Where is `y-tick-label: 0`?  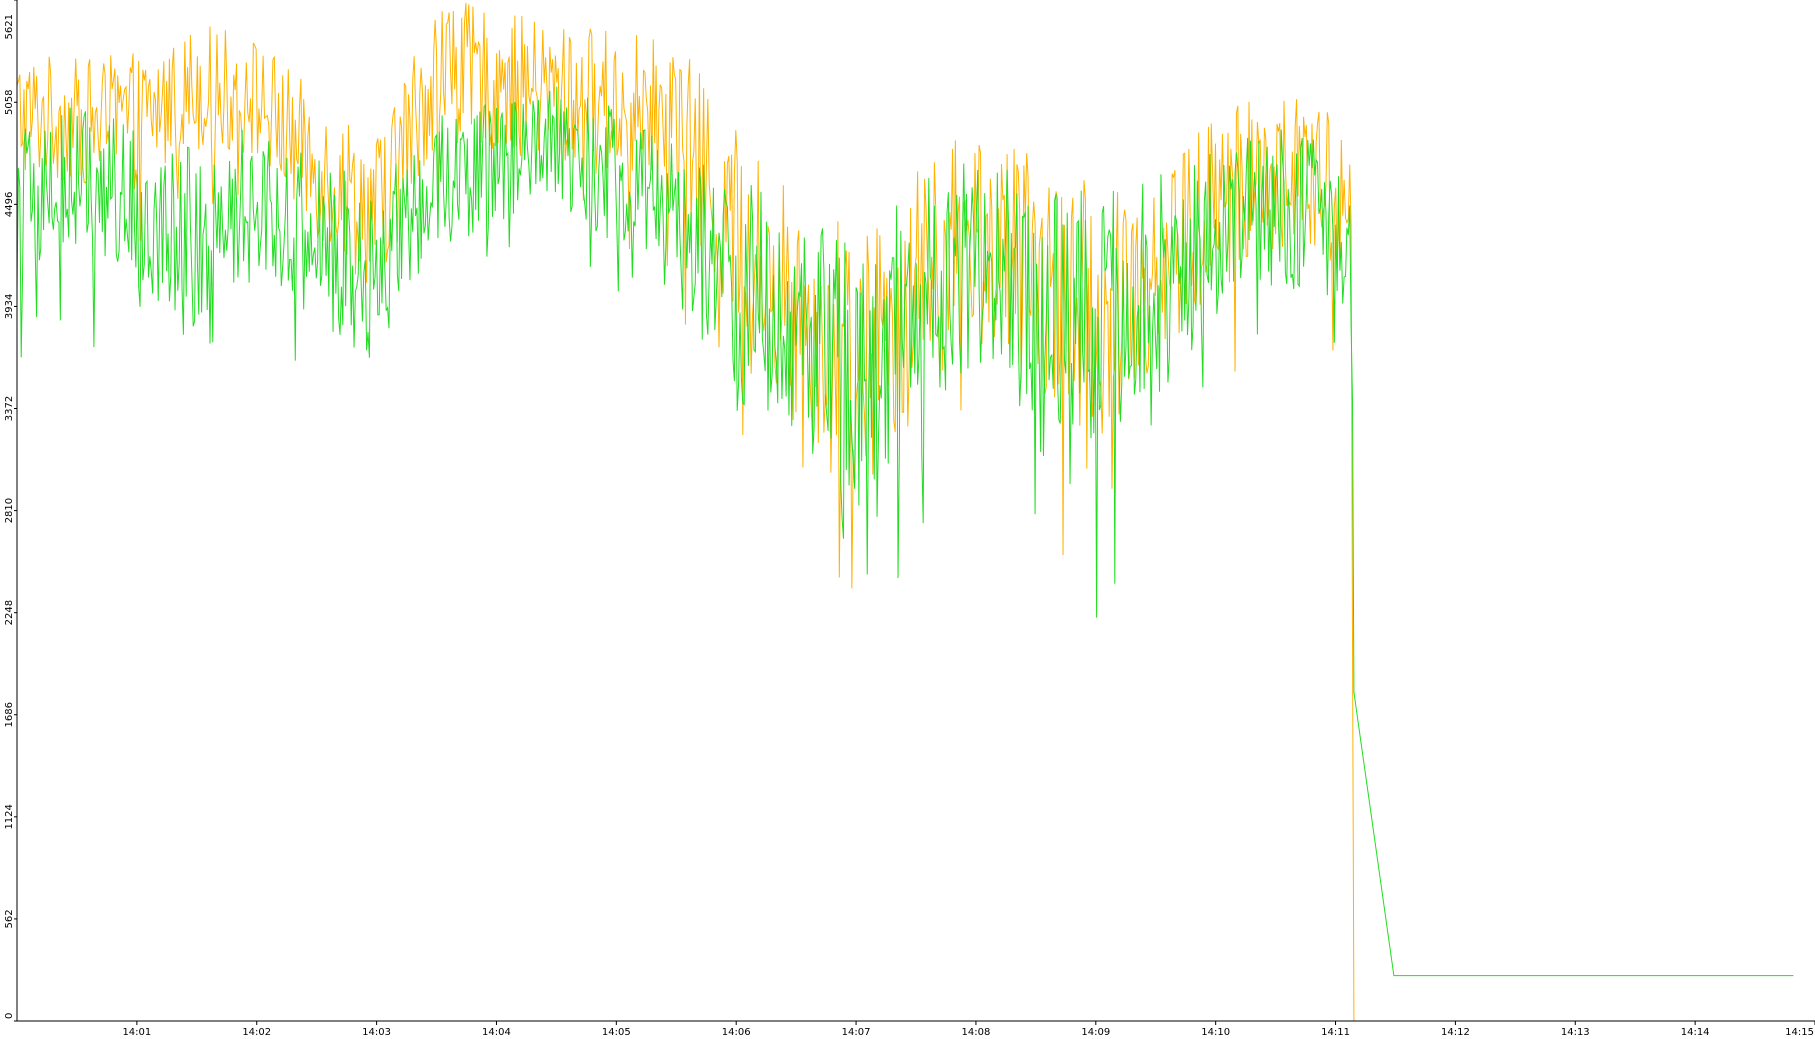
y-tick-label: 0 is located at coordinates (9, 1016).